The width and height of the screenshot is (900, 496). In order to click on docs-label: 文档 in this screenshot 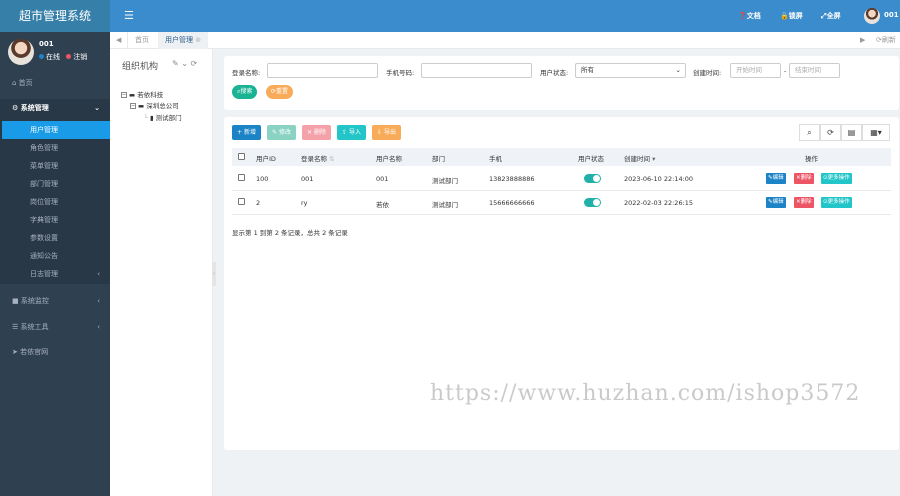, I will do `click(753, 16)`.